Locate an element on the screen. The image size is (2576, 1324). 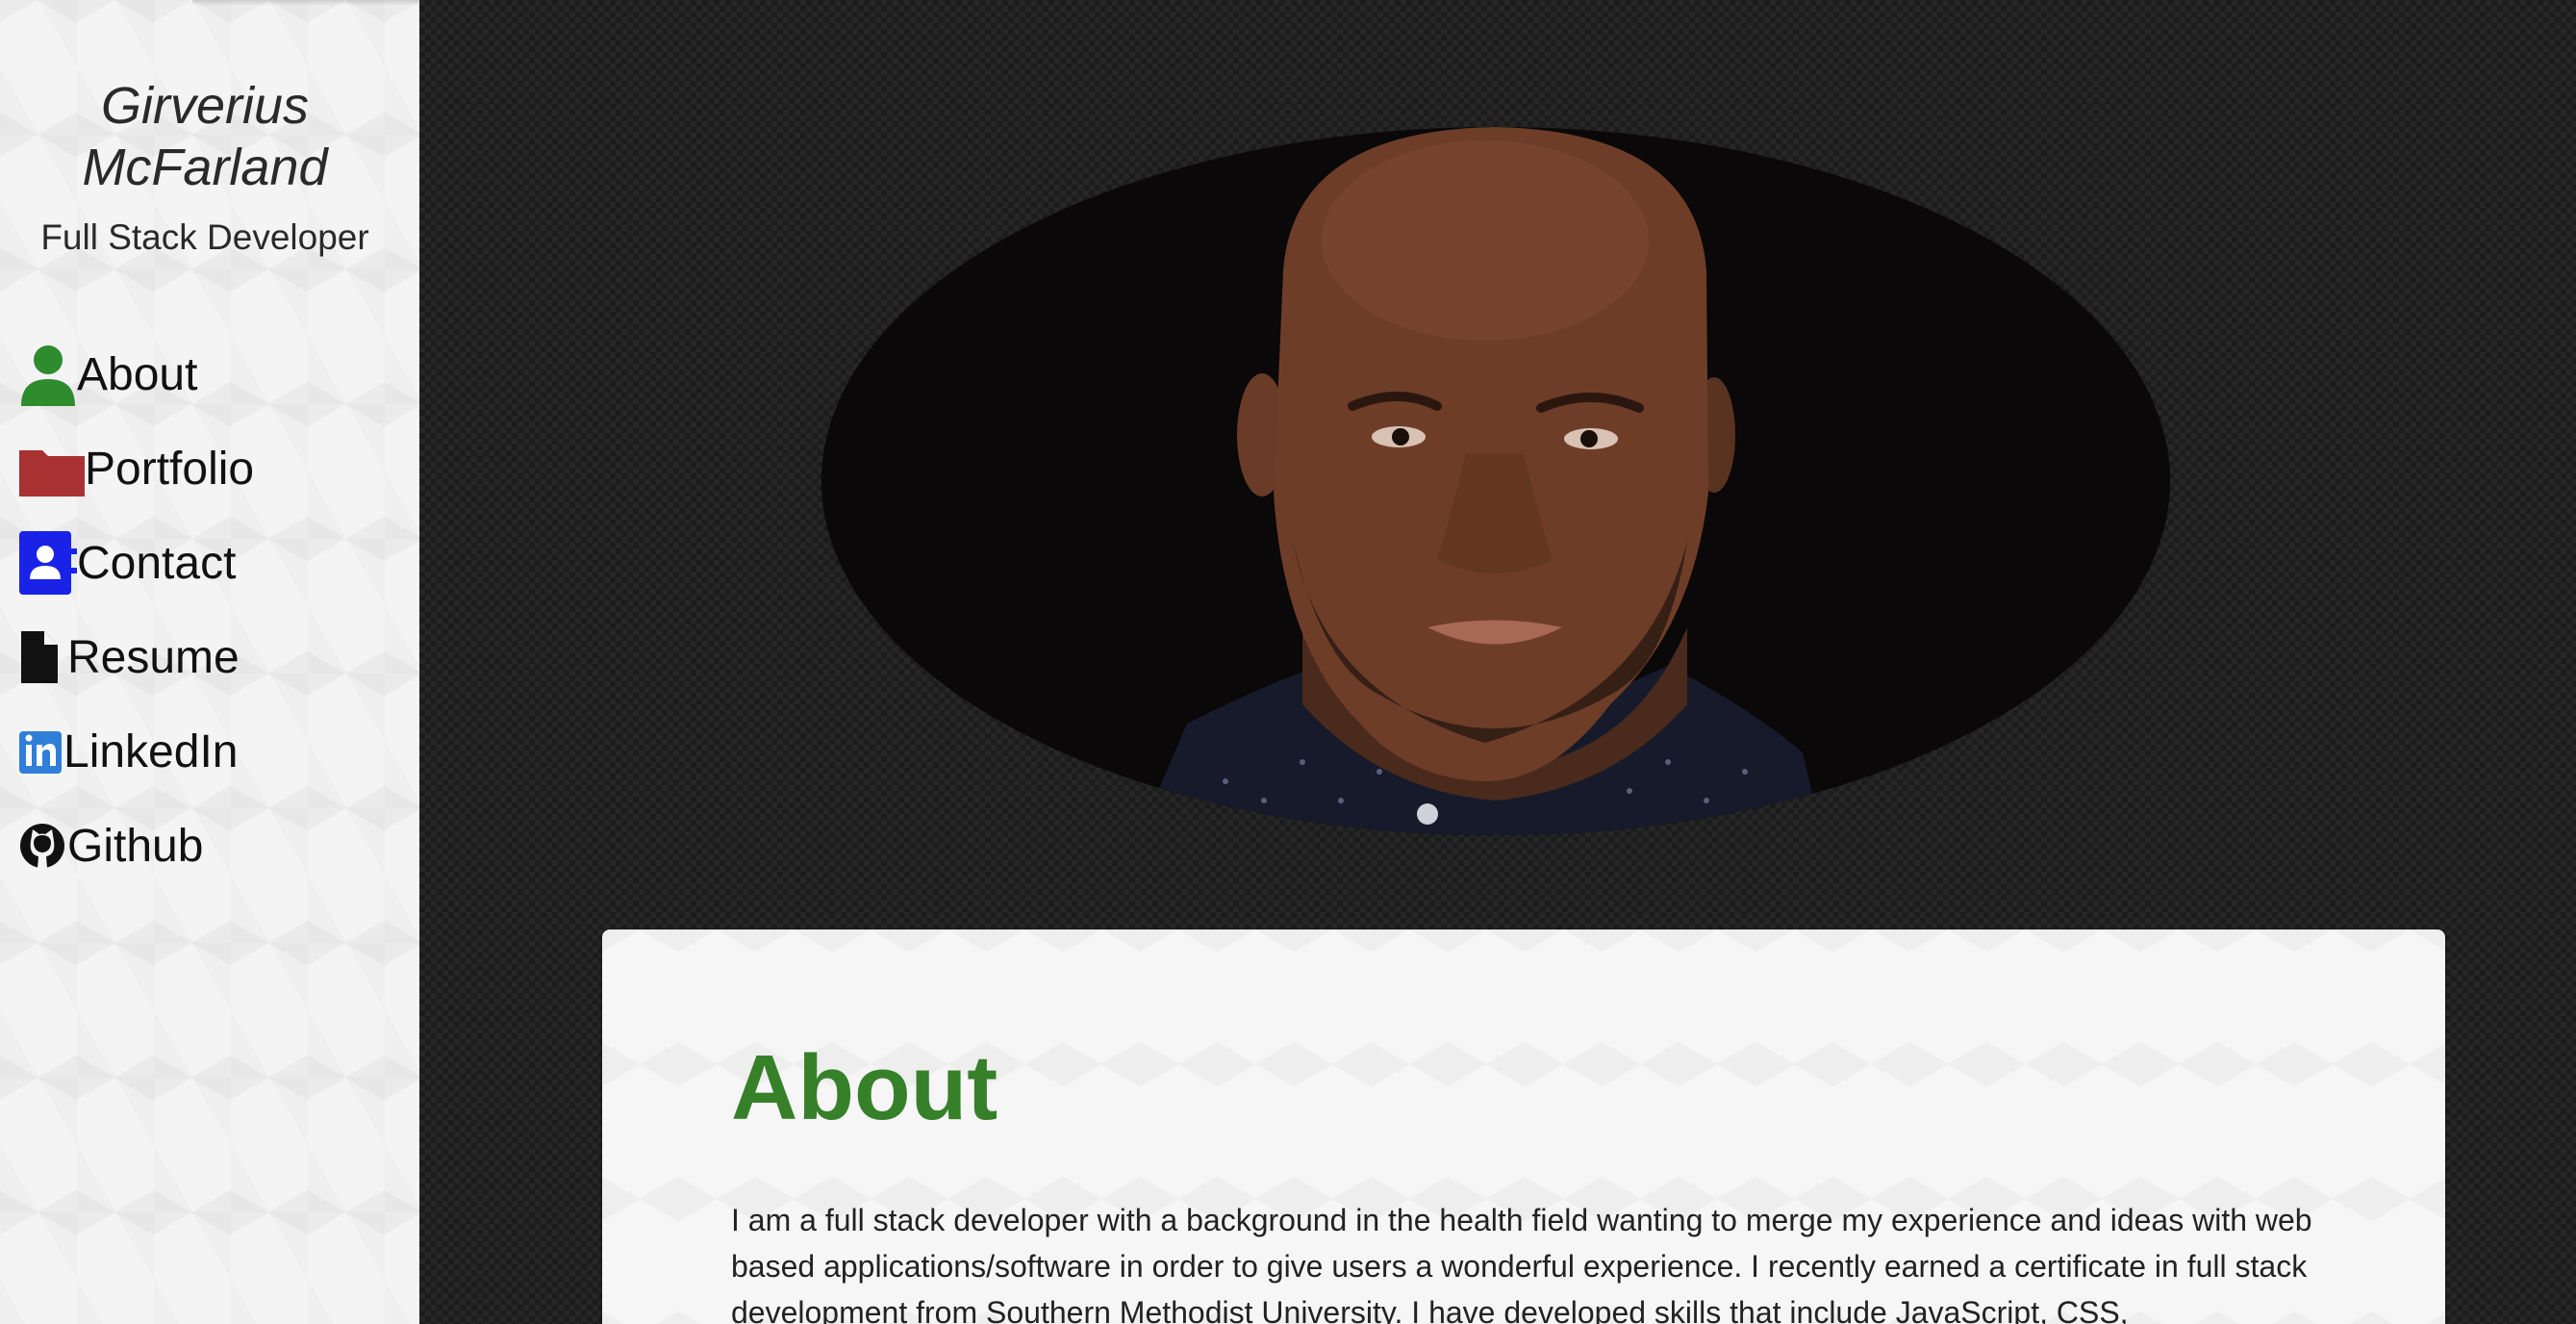
nav-item-about: About is located at coordinates (137, 374).